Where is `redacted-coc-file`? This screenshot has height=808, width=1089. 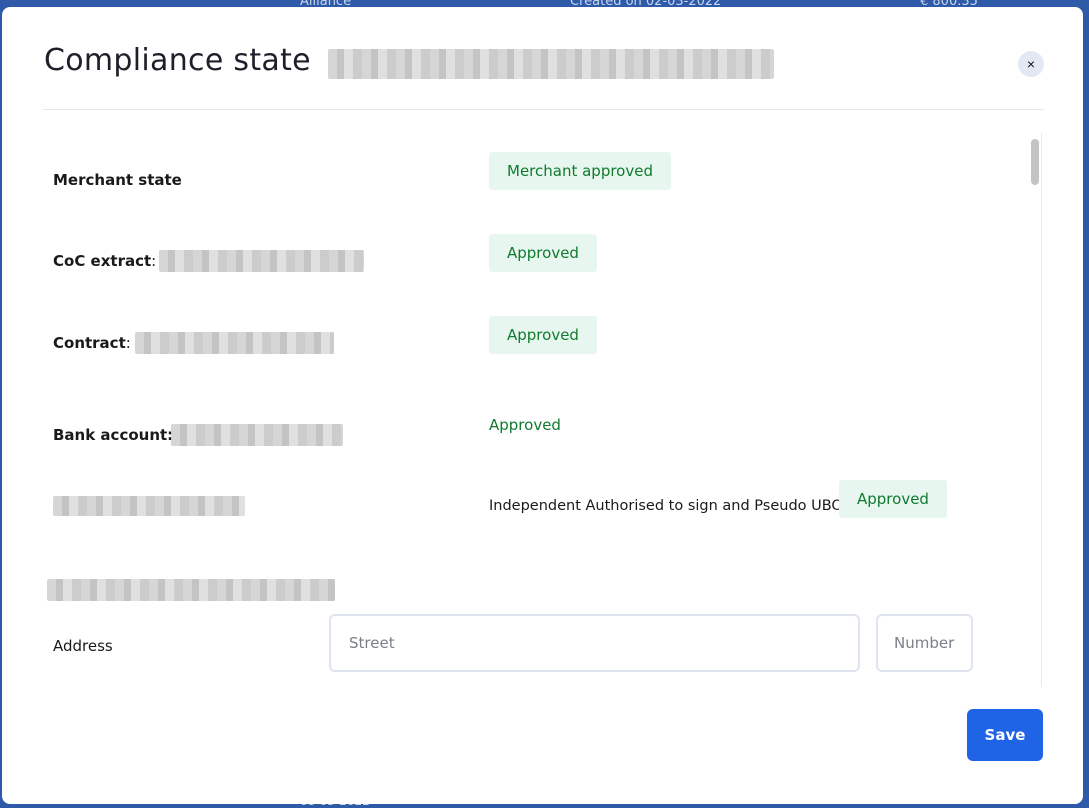 redacted-coc-file is located at coordinates (261, 261).